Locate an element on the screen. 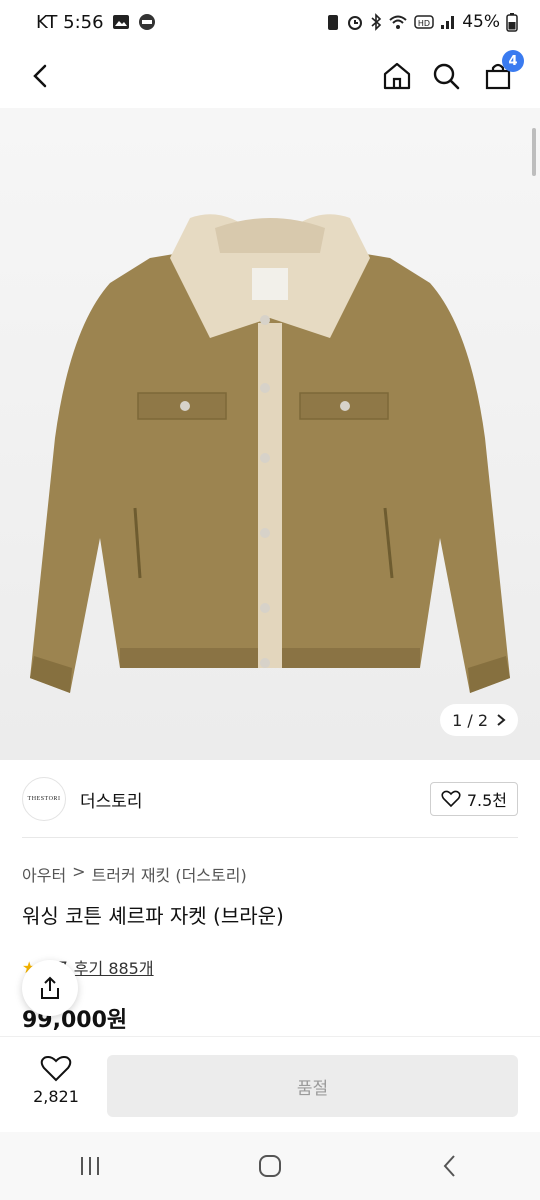 Image resolution: width=540 pixels, height=1200 pixels. wishlist-count: 2,821 is located at coordinates (56, 1096).